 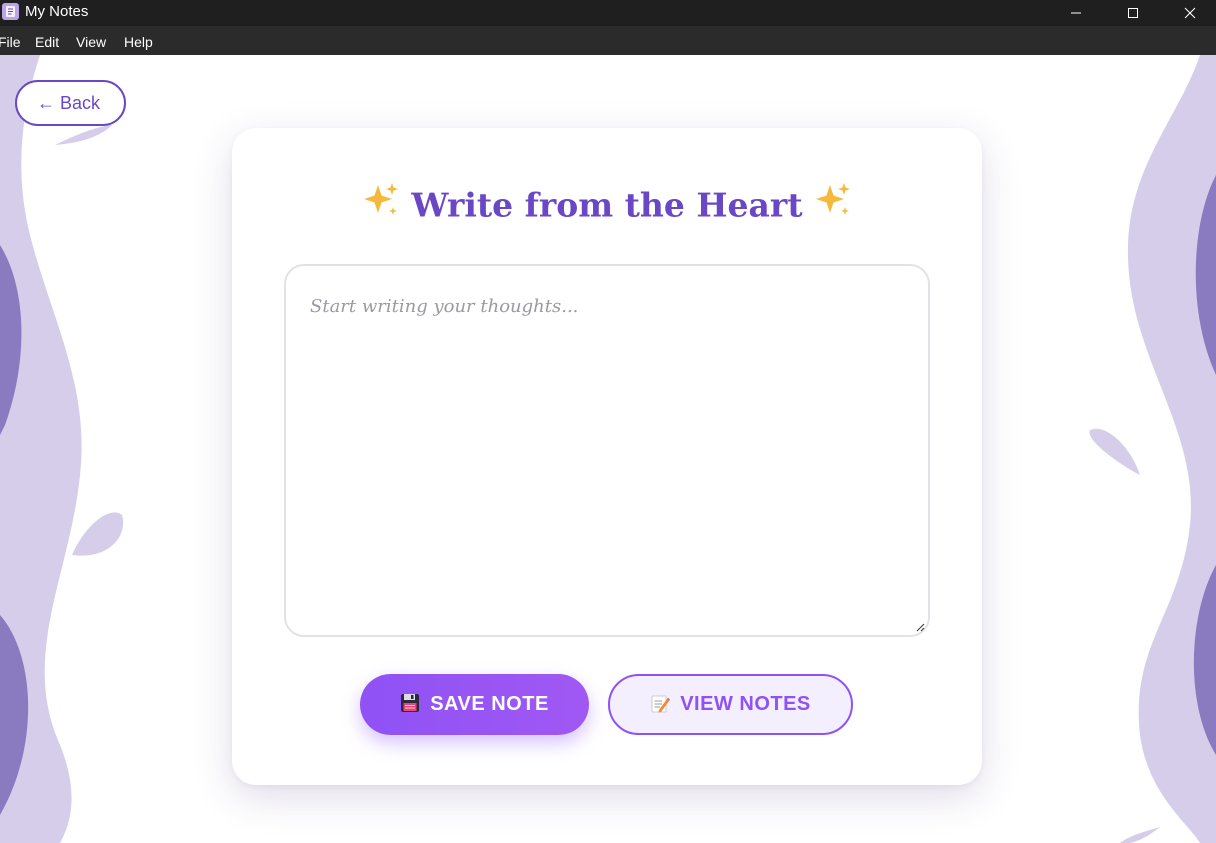 I want to click on minimize-button, so click(x=1076, y=13).